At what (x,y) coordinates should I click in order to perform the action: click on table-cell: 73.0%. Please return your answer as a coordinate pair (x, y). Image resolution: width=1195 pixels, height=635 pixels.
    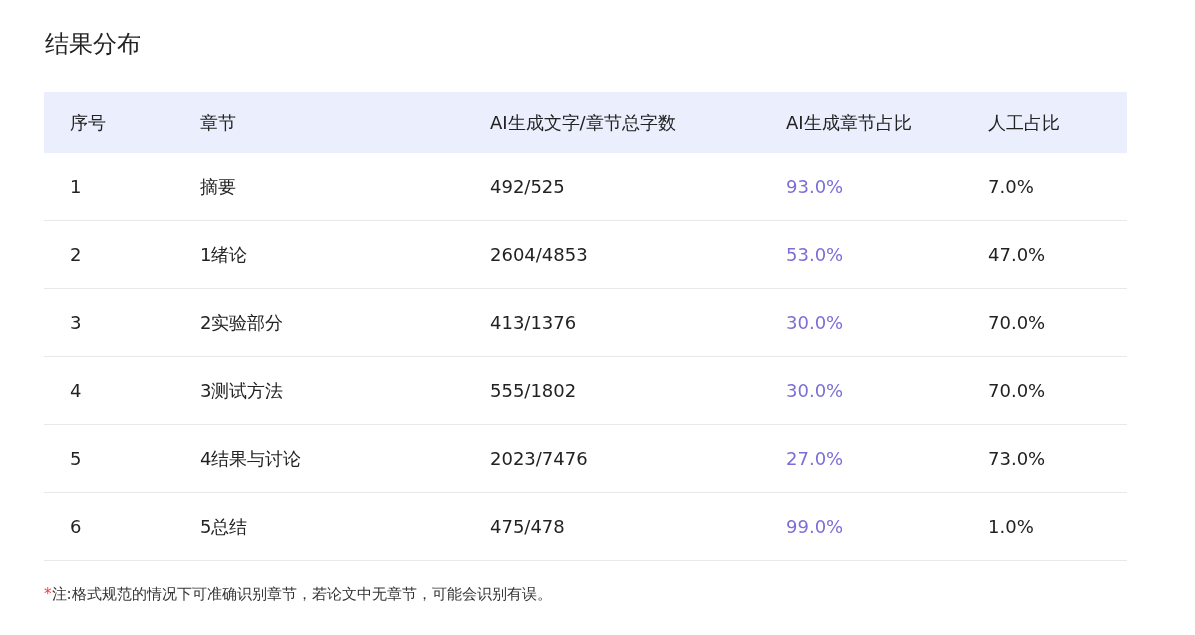
    Looking at the image, I should click on (1044, 458).